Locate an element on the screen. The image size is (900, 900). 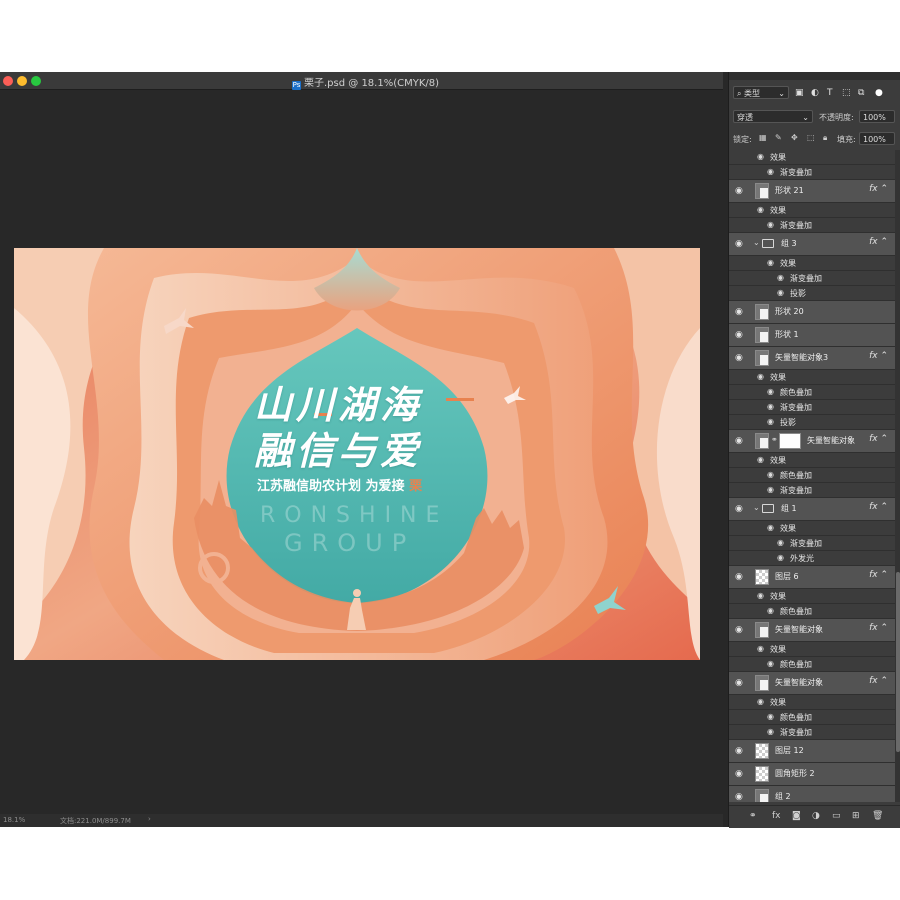
link-layers-icon: ⚭ is located at coordinates (753, 816).